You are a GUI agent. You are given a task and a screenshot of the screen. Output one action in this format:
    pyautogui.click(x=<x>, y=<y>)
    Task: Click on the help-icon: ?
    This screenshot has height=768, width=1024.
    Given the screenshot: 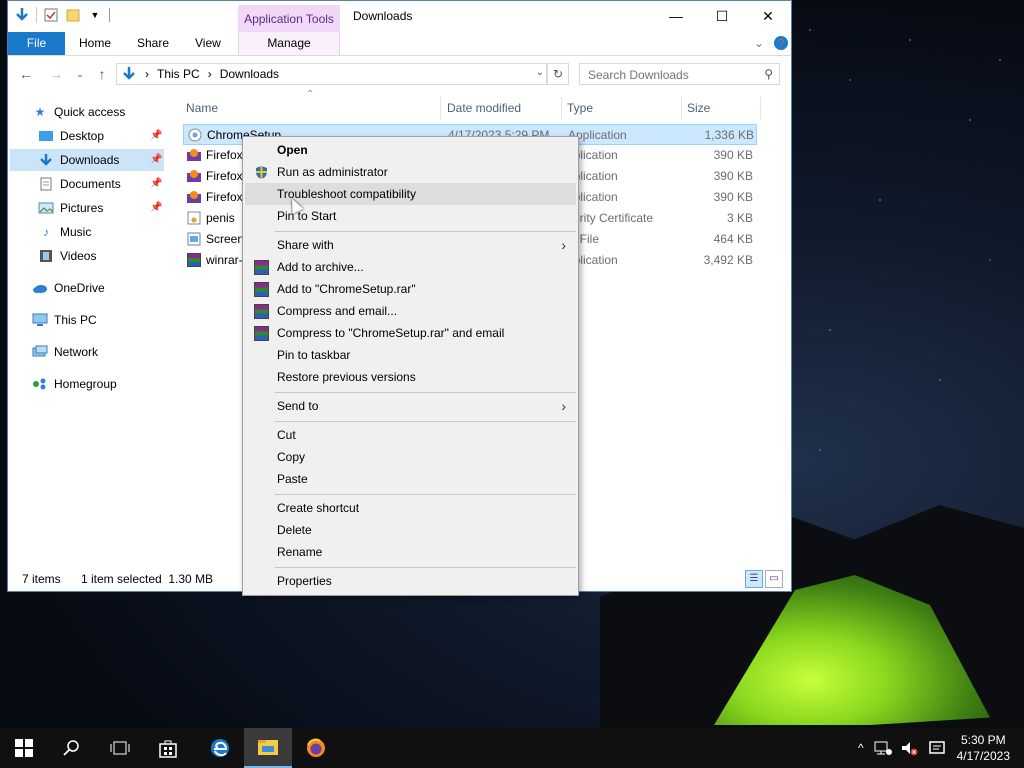 What is the action you would take?
    pyautogui.click(x=781, y=43)
    